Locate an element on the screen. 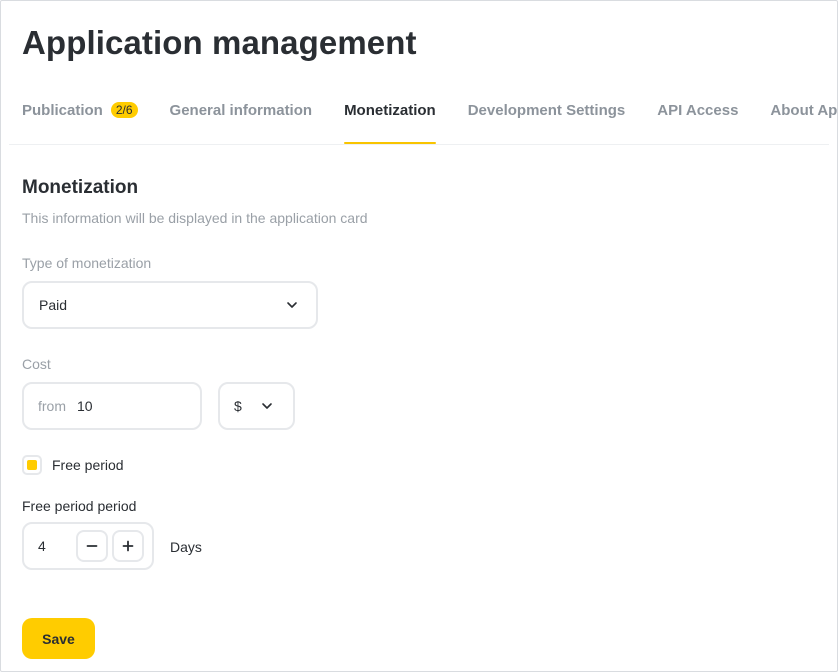  tab-general-information: General information is located at coordinates (241, 119).